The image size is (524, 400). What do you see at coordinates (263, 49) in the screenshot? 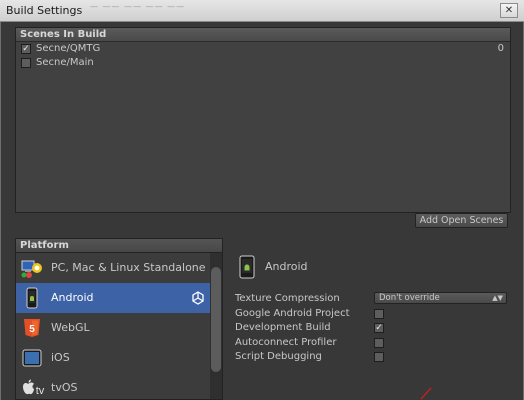
I see `scene-row: ✓ Secne/QMTG 0` at bounding box center [263, 49].